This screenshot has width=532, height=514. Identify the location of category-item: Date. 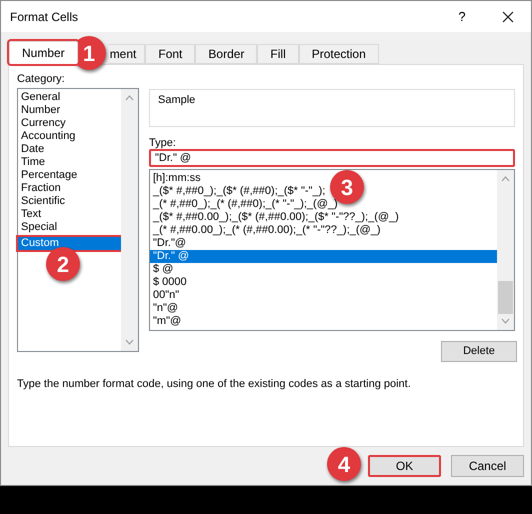
(69, 149).